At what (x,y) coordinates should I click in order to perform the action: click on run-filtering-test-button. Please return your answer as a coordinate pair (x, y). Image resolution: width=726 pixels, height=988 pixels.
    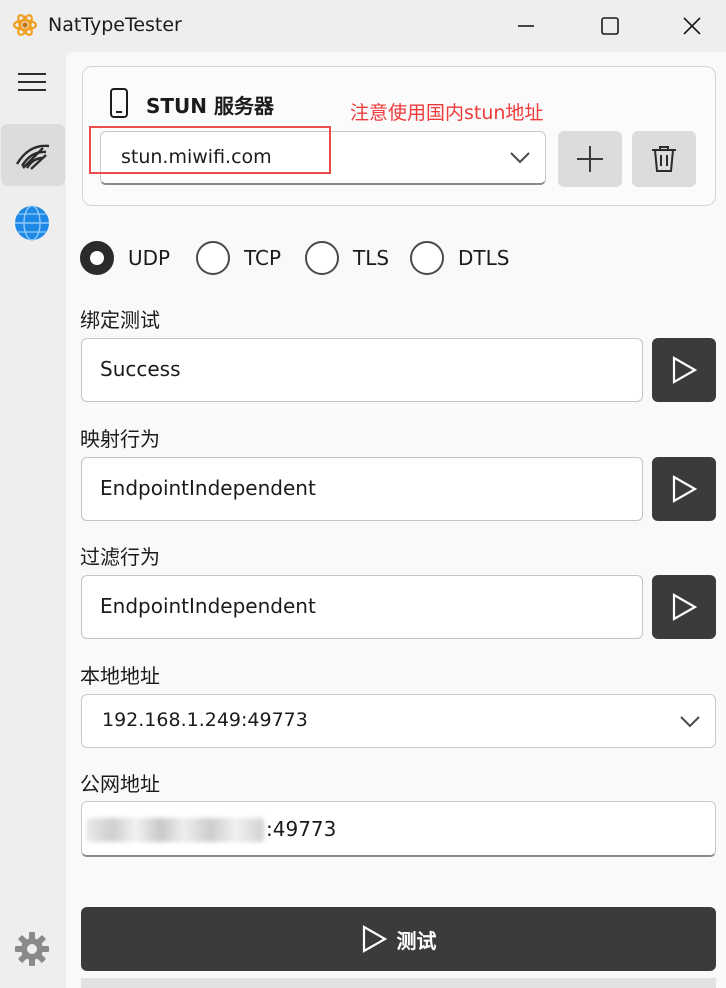
    Looking at the image, I should click on (684, 607).